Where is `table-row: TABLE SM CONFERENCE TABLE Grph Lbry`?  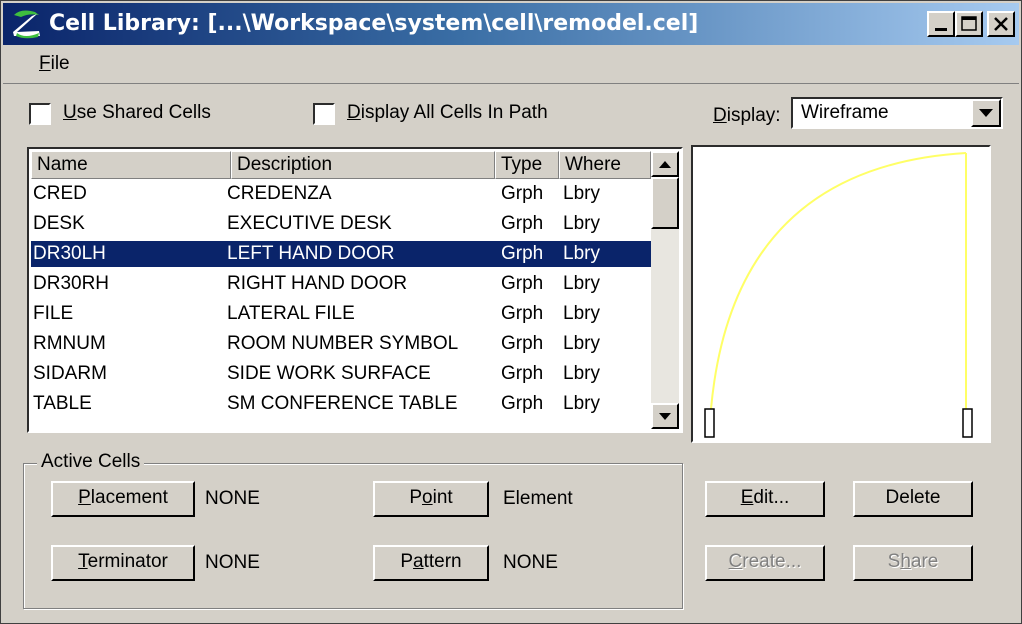 table-row: TABLE SM CONFERENCE TABLE Grph Lbry is located at coordinates (341, 404).